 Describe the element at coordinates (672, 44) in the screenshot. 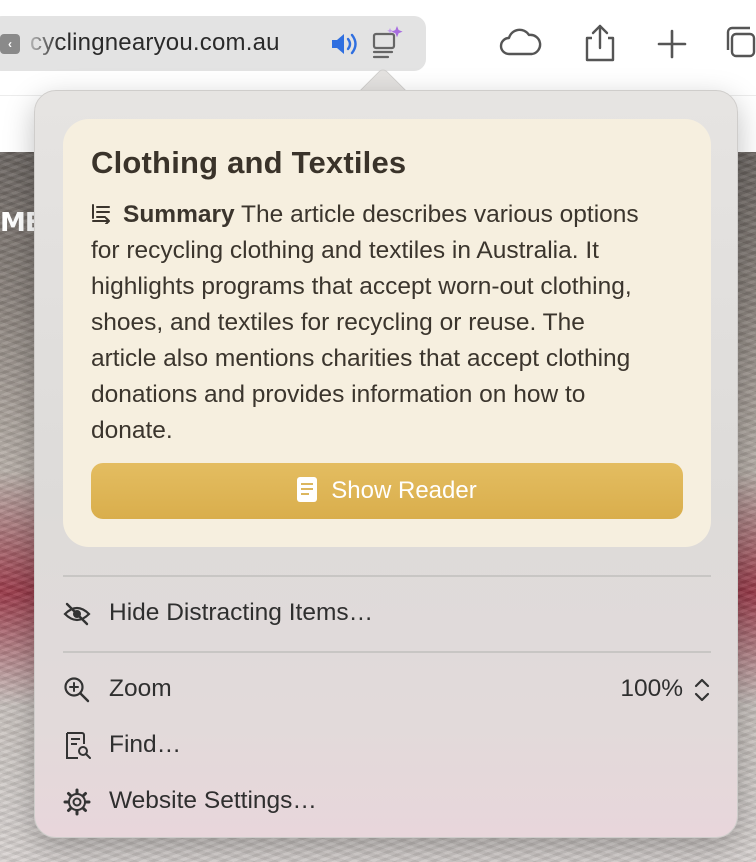

I see `new-tab-icon` at that location.